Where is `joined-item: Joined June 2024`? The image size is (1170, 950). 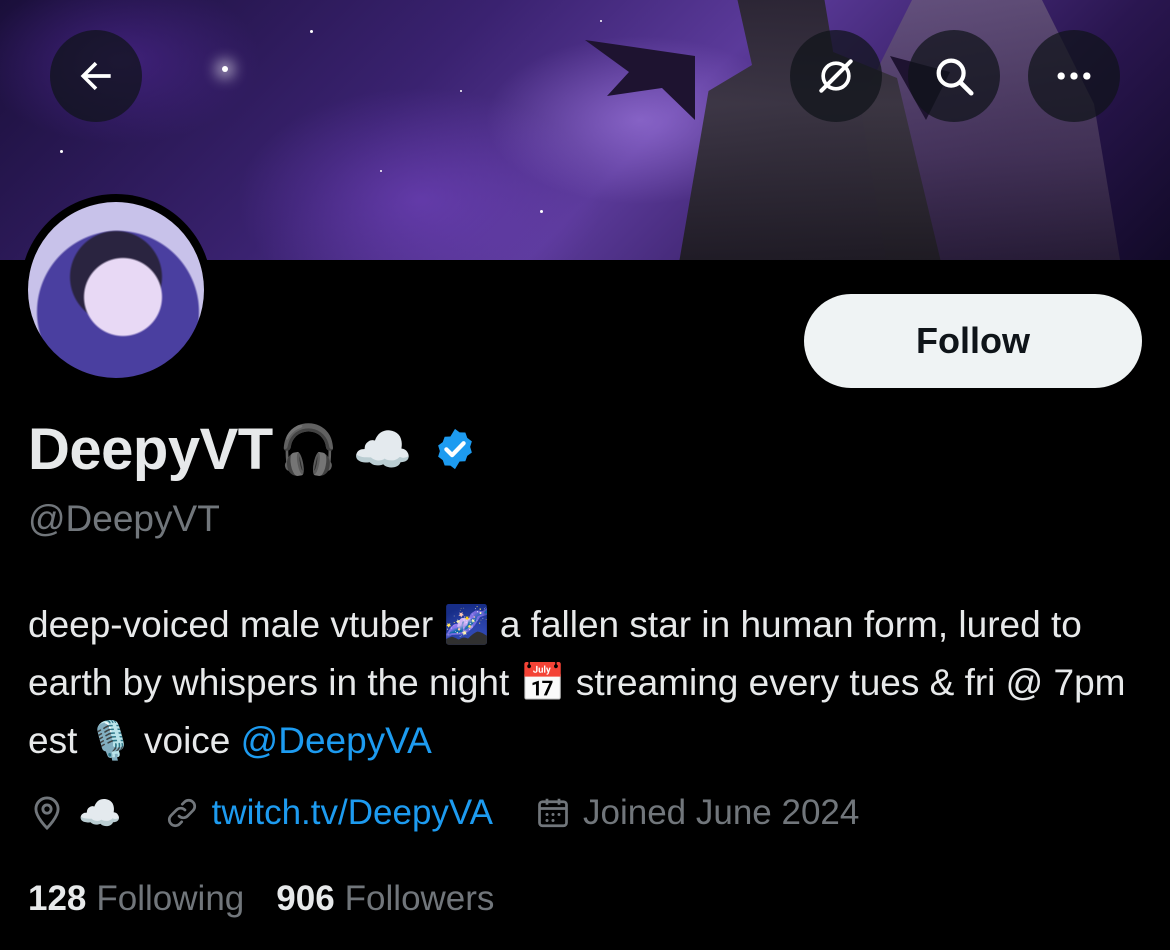 joined-item: Joined June 2024 is located at coordinates (697, 813).